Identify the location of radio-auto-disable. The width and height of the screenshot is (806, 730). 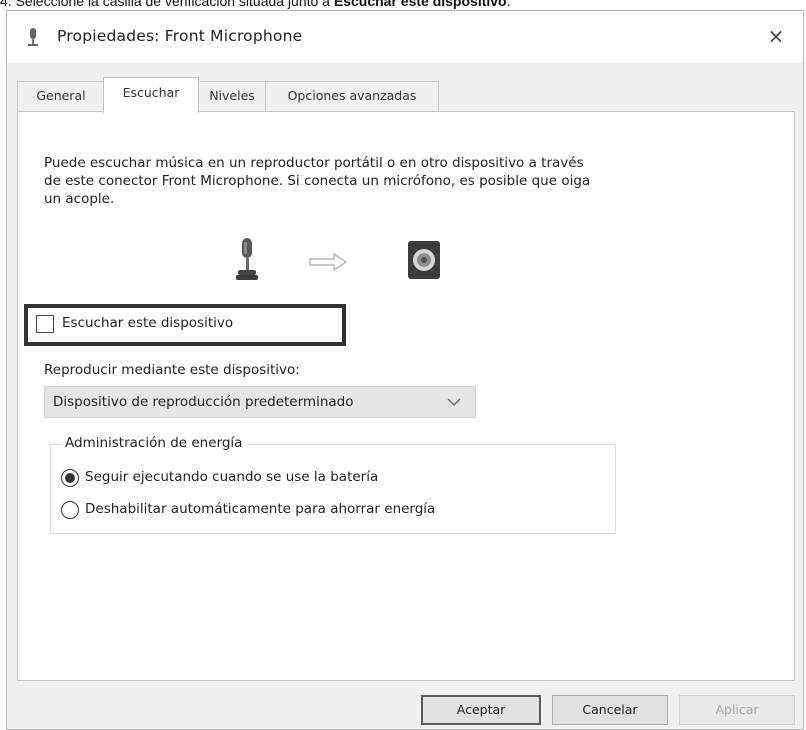
(70, 510).